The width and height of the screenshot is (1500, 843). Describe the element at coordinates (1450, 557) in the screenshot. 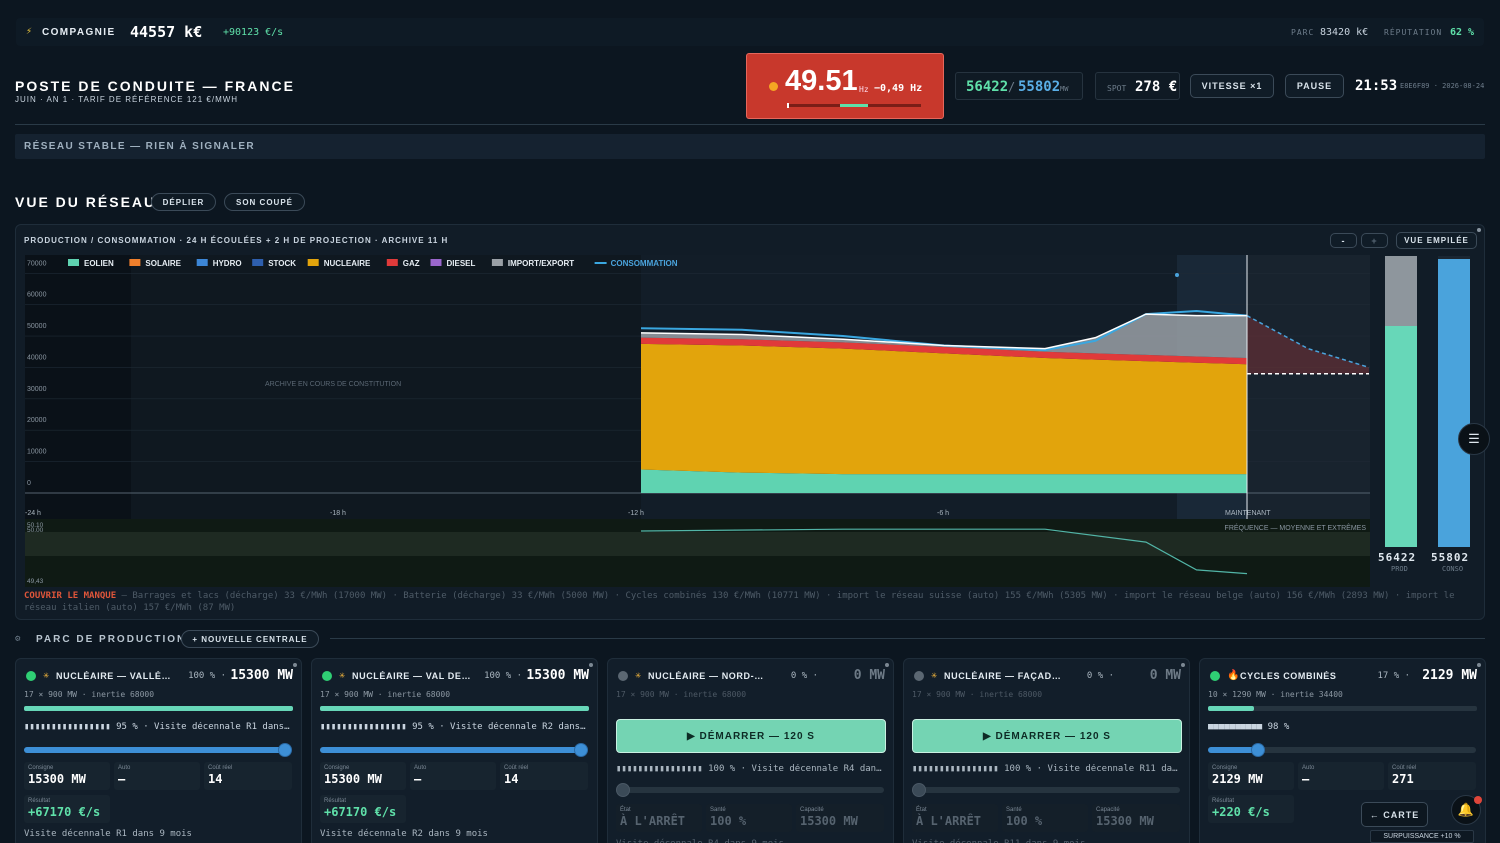

I see `conso-total: 55802` at that location.